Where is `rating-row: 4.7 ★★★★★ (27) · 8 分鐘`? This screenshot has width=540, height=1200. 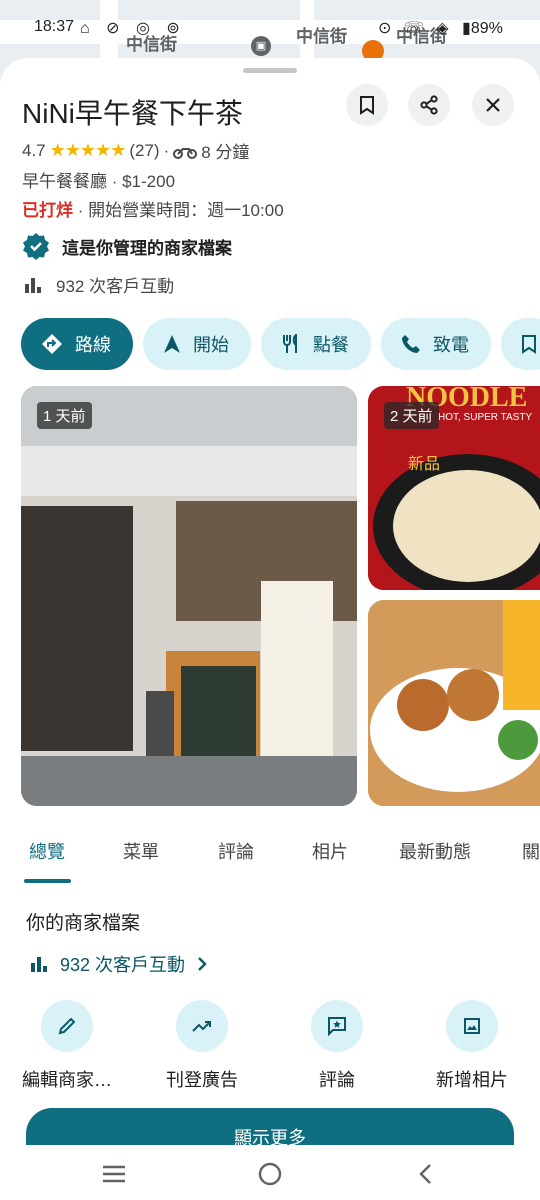 rating-row: 4.7 ★★★★★ (27) · 8 分鐘 is located at coordinates (135, 150).